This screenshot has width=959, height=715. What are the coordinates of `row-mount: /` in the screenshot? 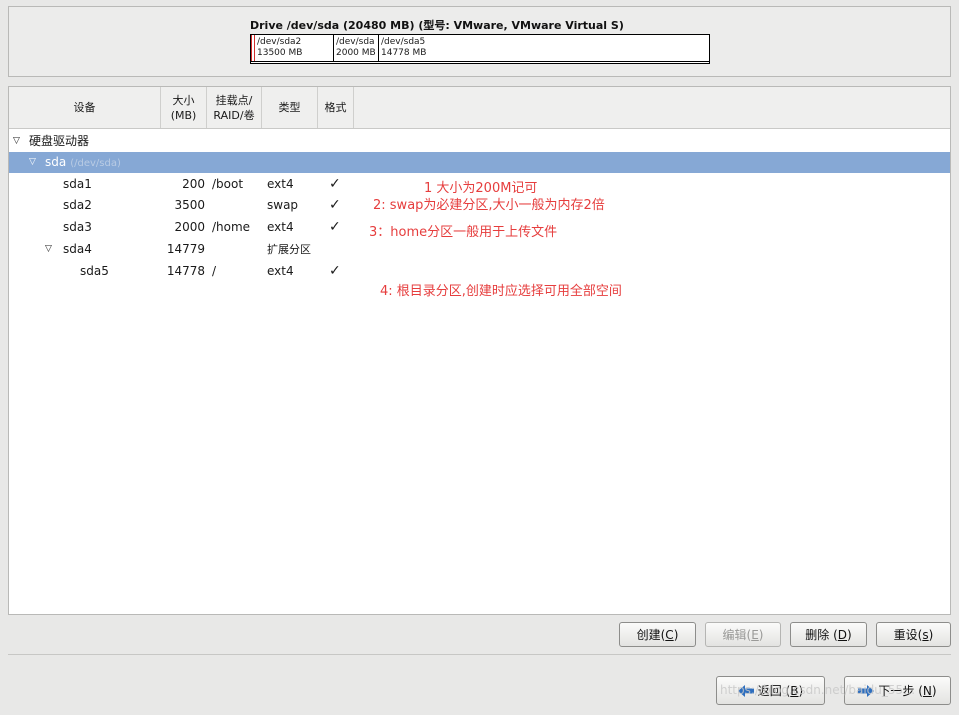 It's located at (214, 271).